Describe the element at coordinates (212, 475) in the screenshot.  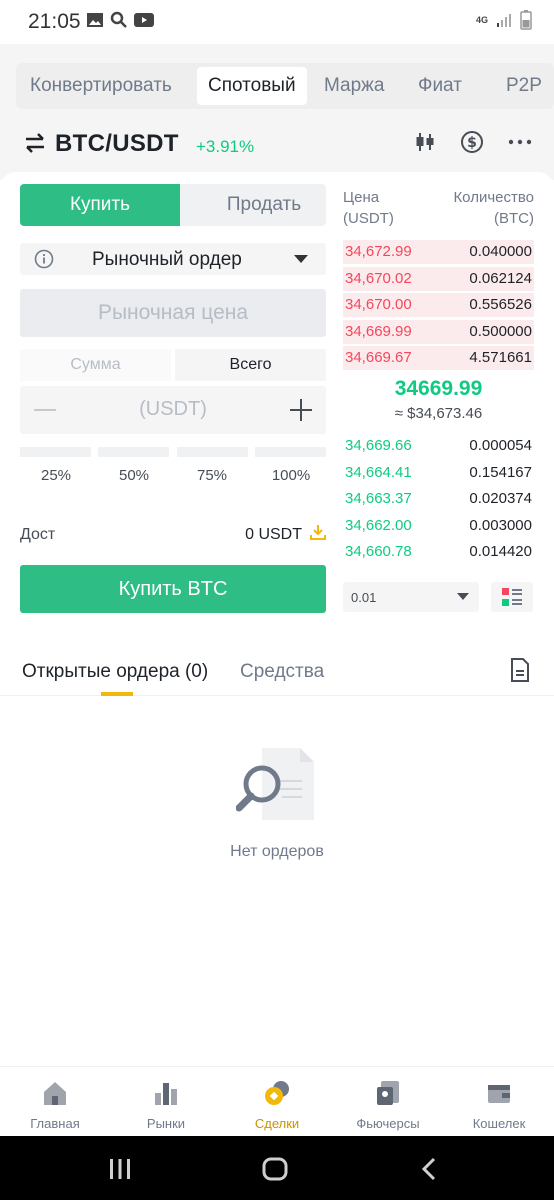
I see `pct-label-75: 75%` at that location.